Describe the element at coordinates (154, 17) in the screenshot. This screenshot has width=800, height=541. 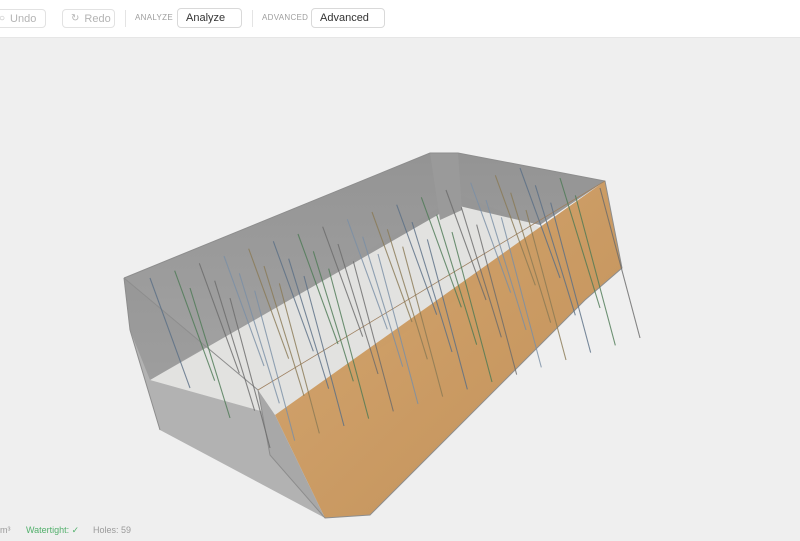
I see `analyze-group-label: ANALYZE` at that location.